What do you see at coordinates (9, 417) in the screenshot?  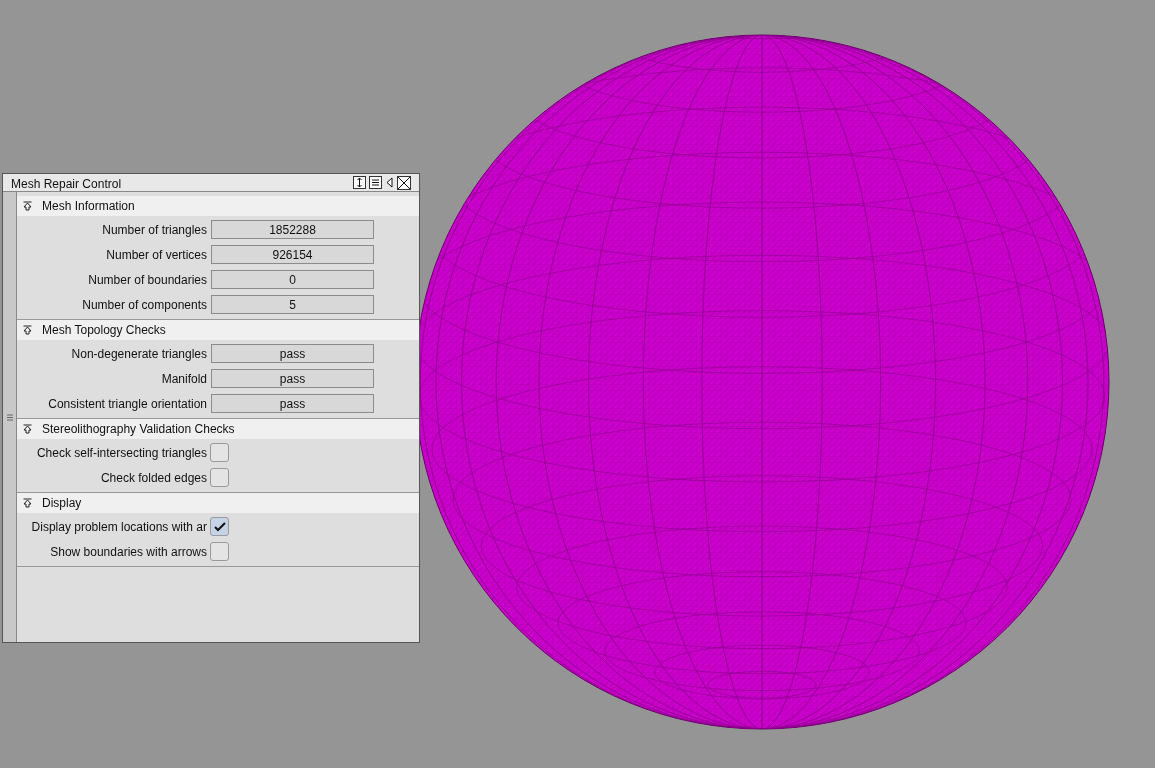 I see `grip-icon` at bounding box center [9, 417].